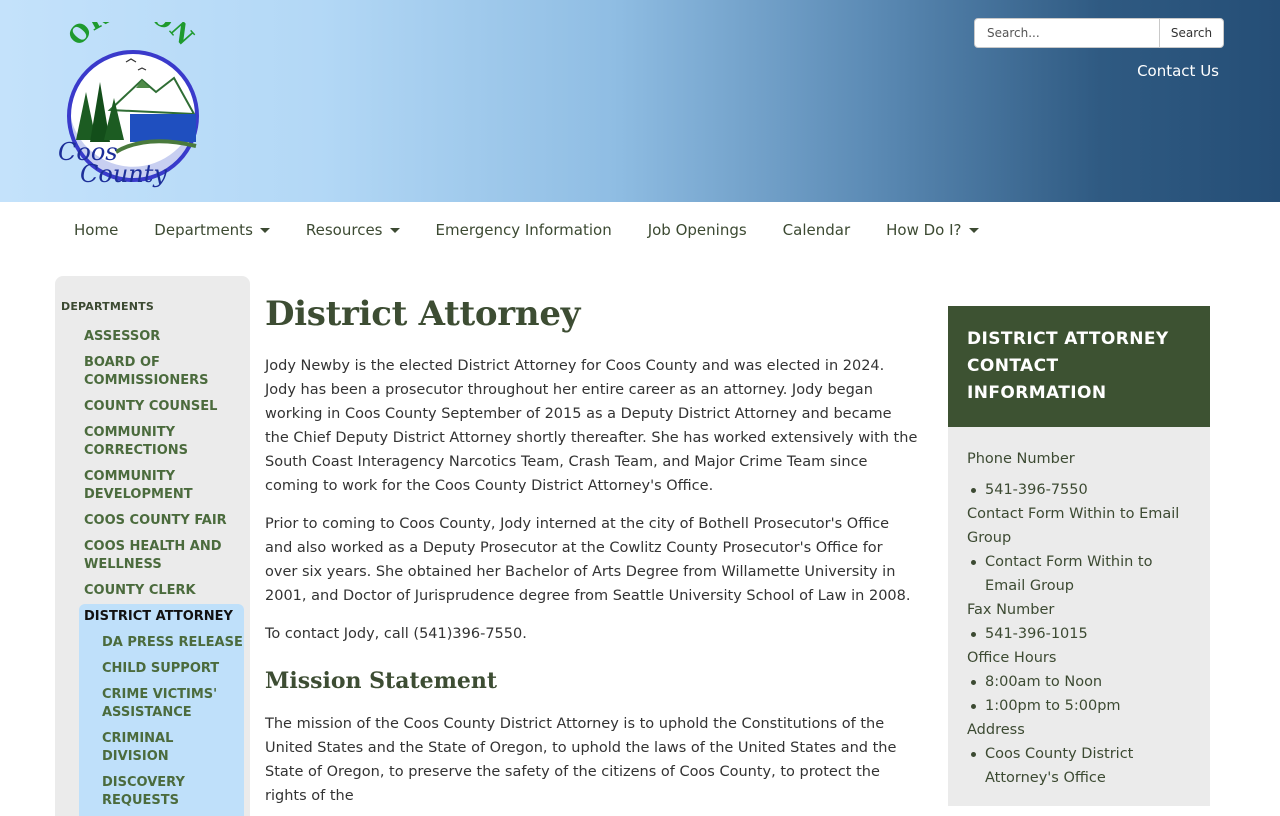 The width and height of the screenshot is (1280, 816). I want to click on fax-list: 541-396-1015, so click(1079, 634).